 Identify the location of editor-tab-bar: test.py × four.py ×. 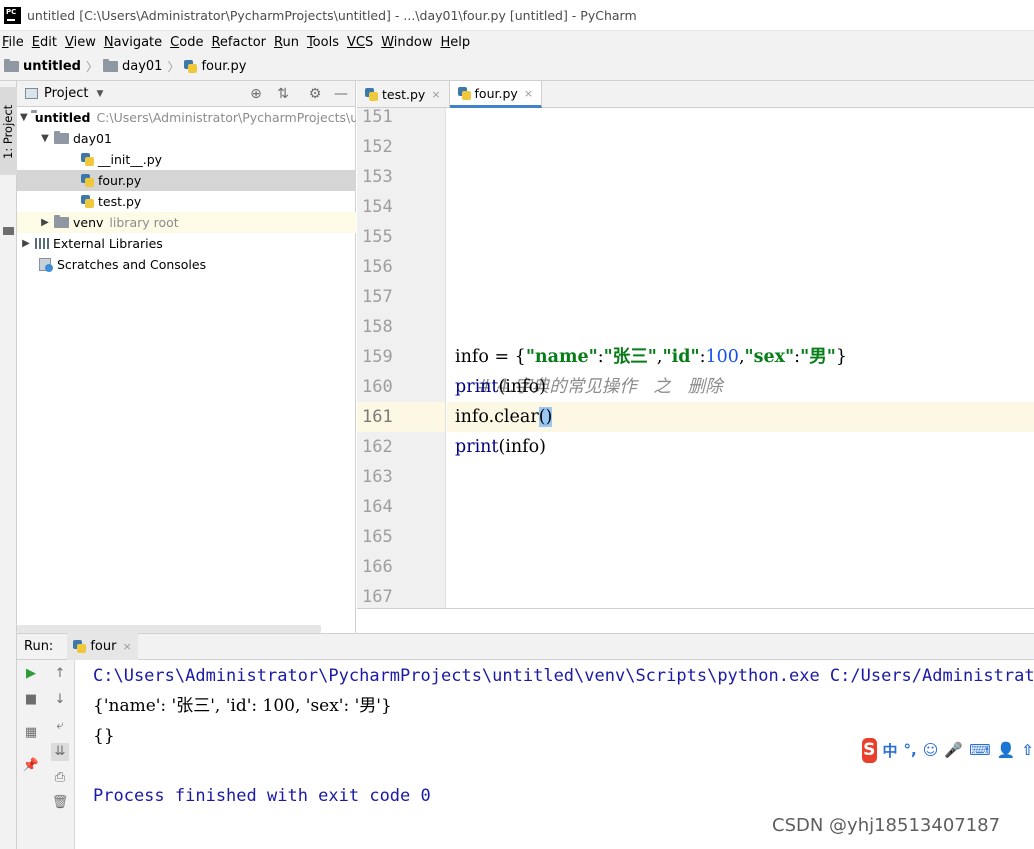
(695, 94).